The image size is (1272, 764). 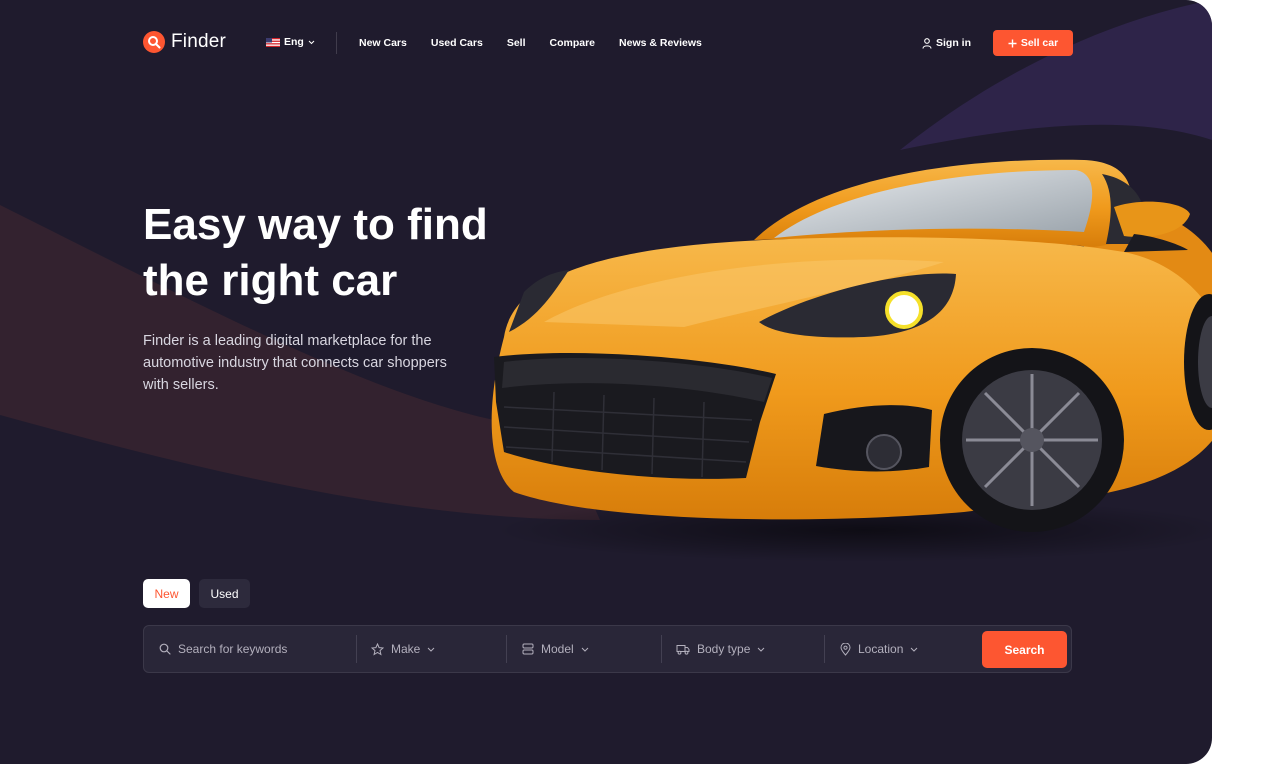 I want to click on sell-car-label: Sell car, so click(x=1039, y=43).